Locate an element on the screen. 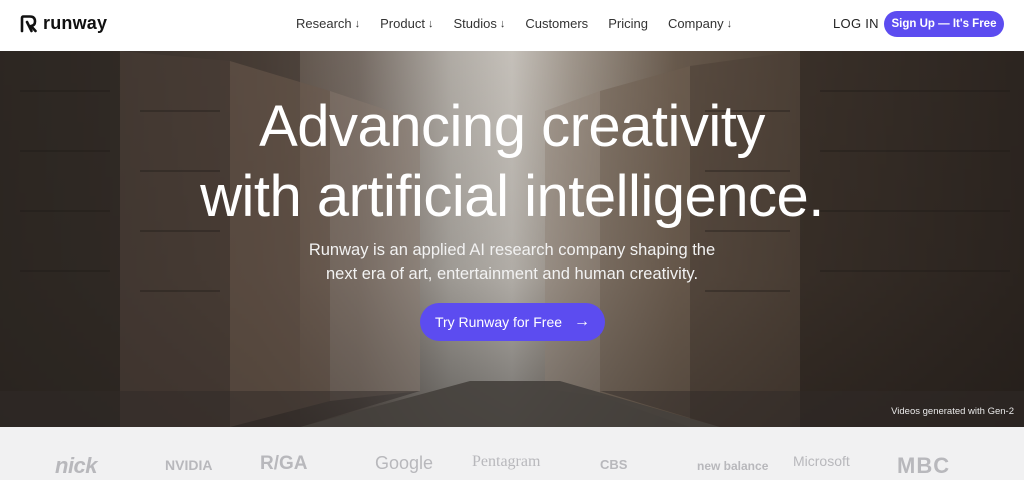 This screenshot has height=480, width=1024. pentagram-logo: Pentagram is located at coordinates (506, 461).